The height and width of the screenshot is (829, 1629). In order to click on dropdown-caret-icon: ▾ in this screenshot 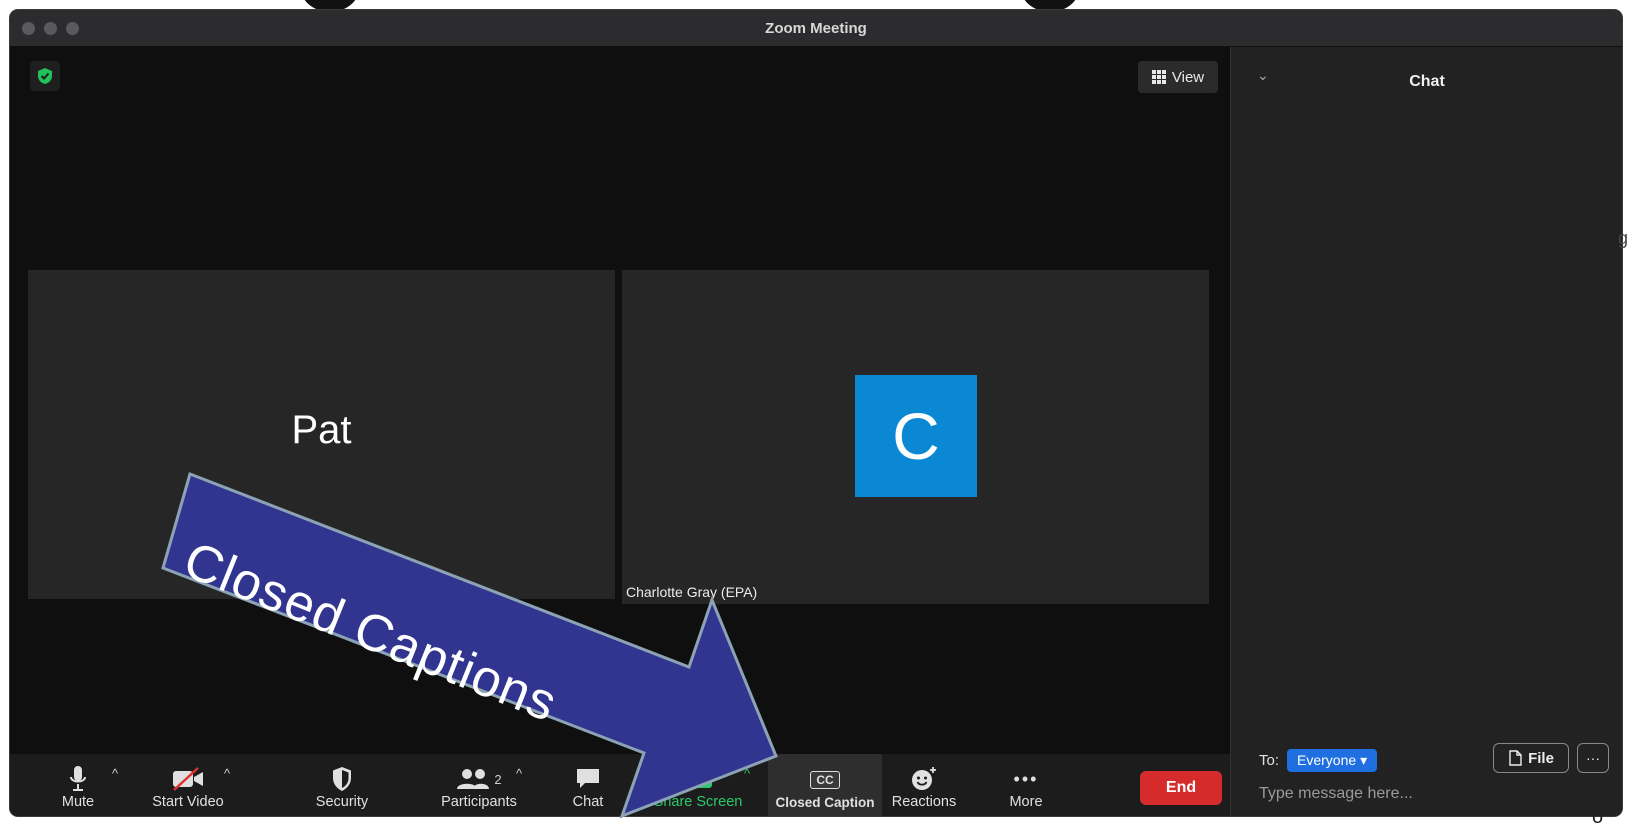, I will do `click(1364, 760)`.